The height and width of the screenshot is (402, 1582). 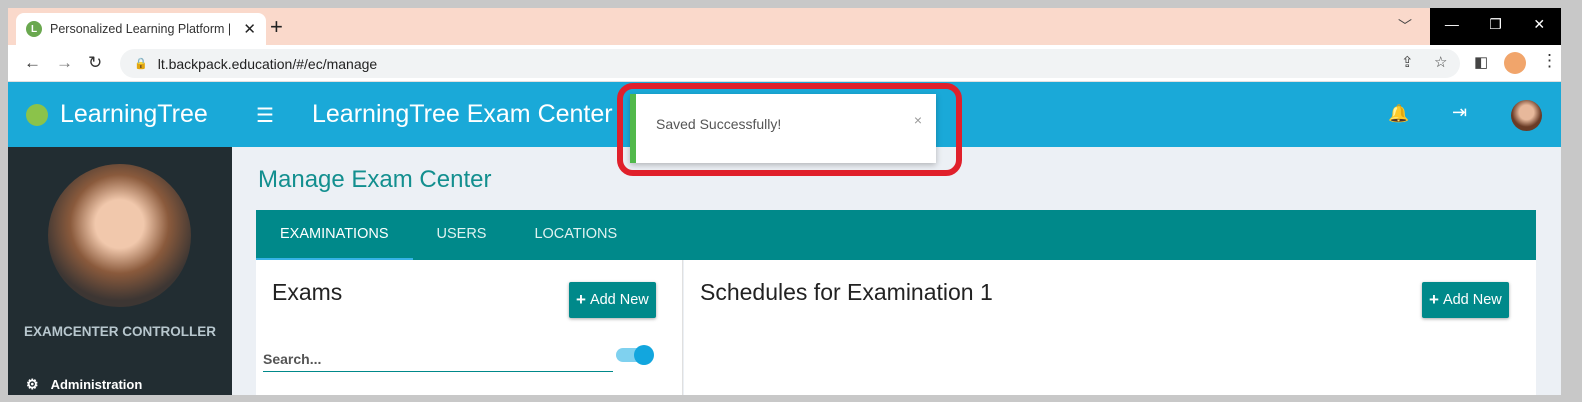 What do you see at coordinates (249, 29) in the screenshot?
I see `tab-close-icon: ✕` at bounding box center [249, 29].